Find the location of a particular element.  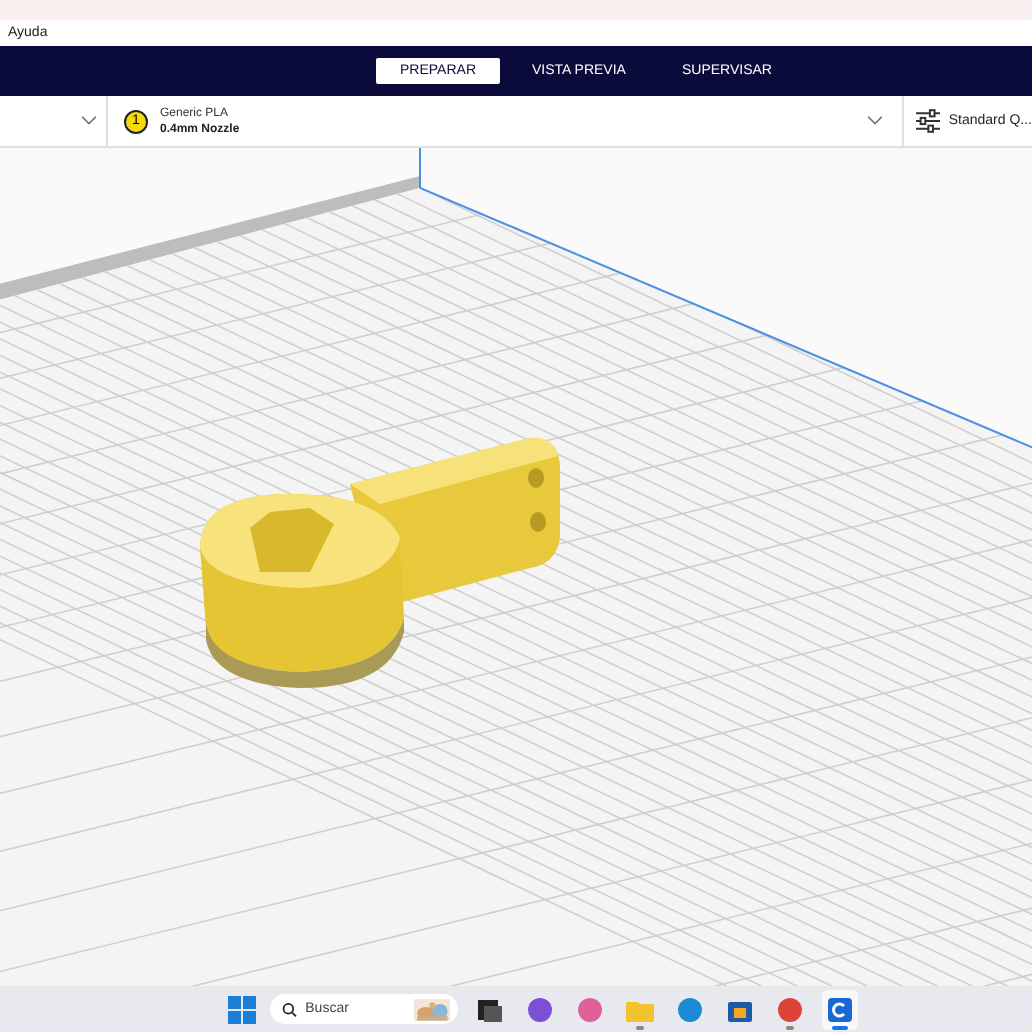

start-icon is located at coordinates (242, 1009).